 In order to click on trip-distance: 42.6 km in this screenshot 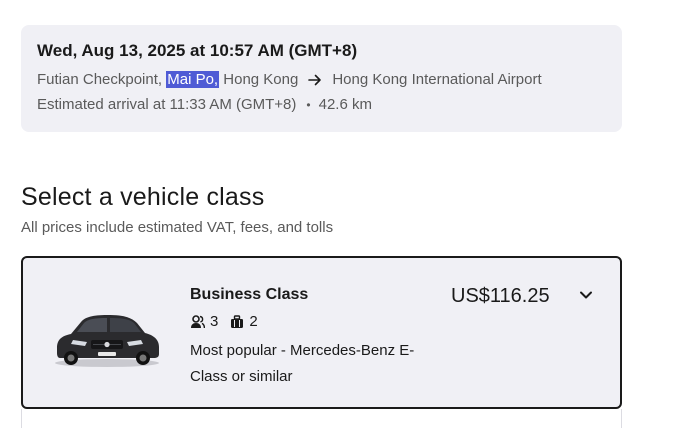, I will do `click(345, 104)`.